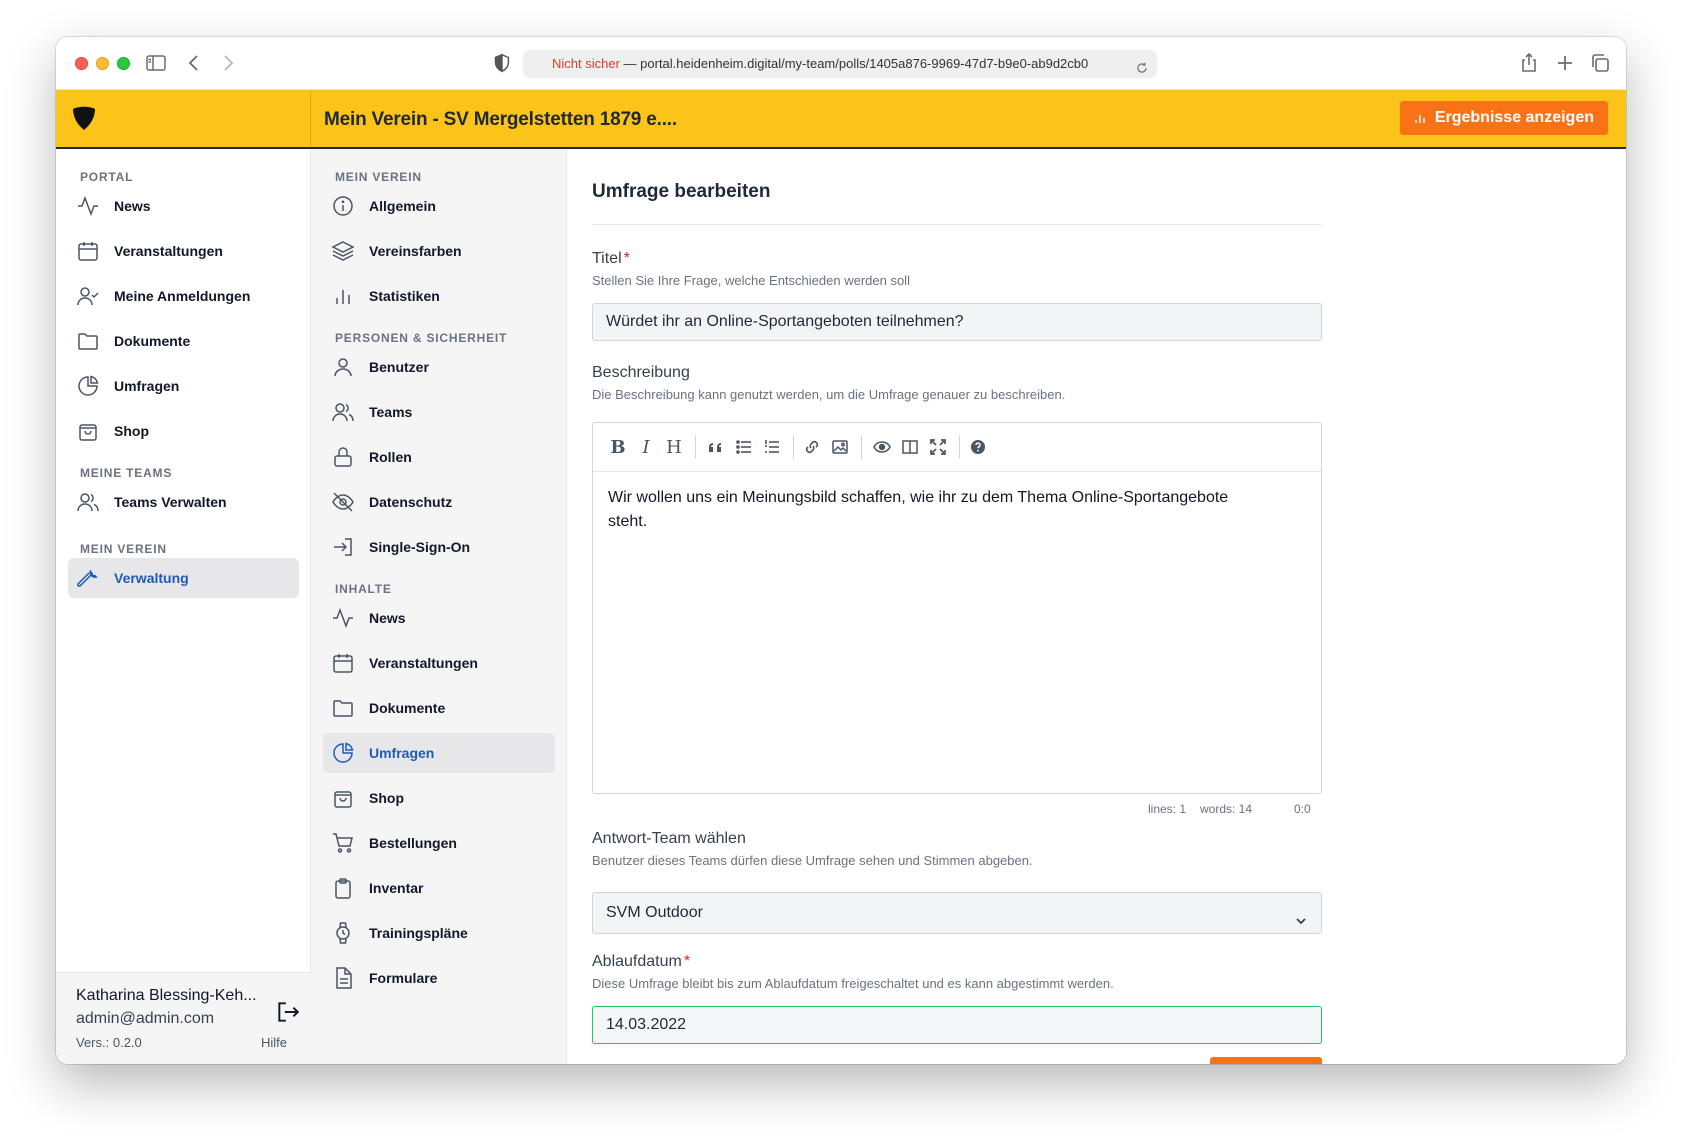 The height and width of the screenshot is (1137, 1681). What do you see at coordinates (194, 63) in the screenshot?
I see `back-icon` at bounding box center [194, 63].